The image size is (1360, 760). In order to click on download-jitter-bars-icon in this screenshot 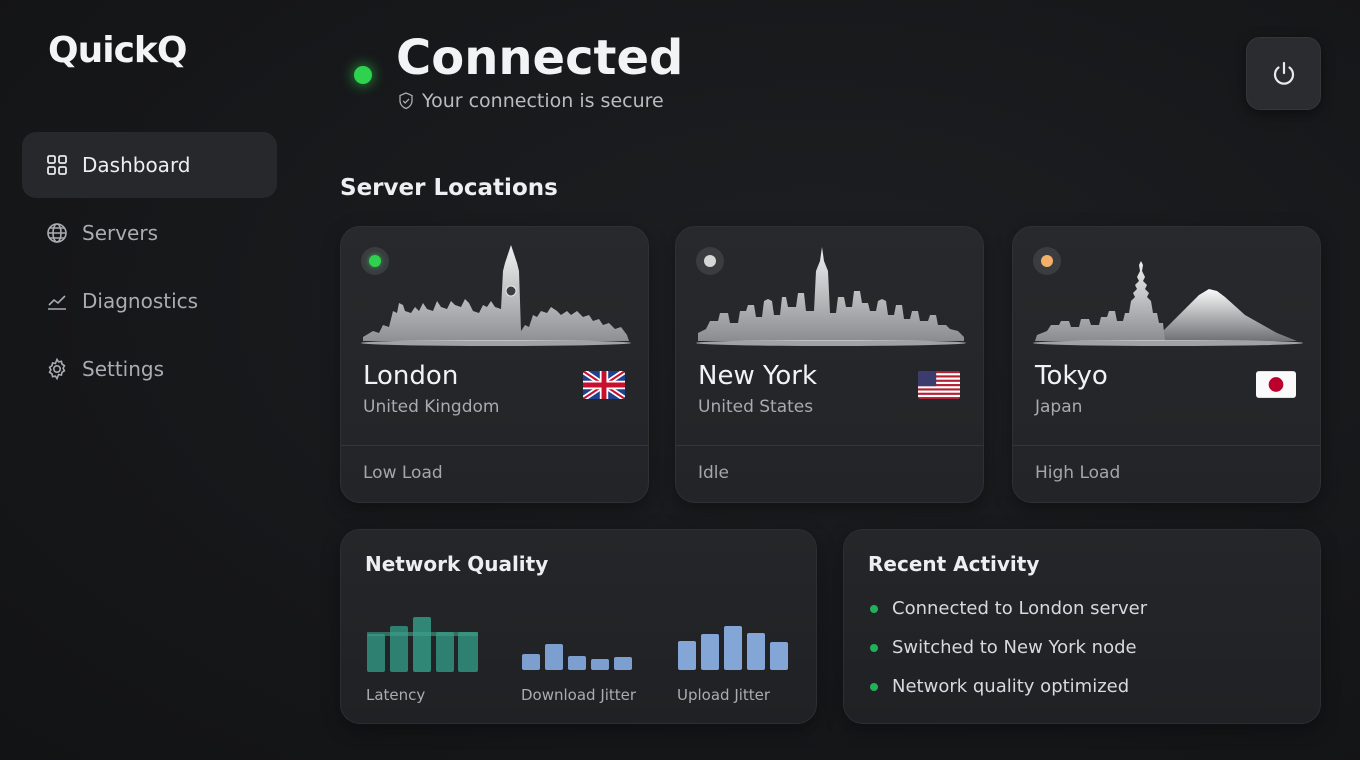, I will do `click(577, 657)`.